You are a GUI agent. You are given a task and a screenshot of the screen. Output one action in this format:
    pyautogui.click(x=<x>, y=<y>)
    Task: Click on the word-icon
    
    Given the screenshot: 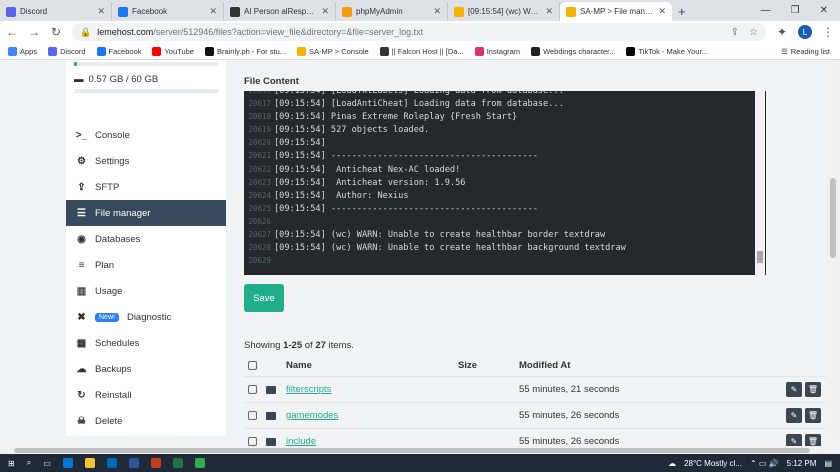 What is the action you would take?
    pyautogui.click(x=133, y=463)
    